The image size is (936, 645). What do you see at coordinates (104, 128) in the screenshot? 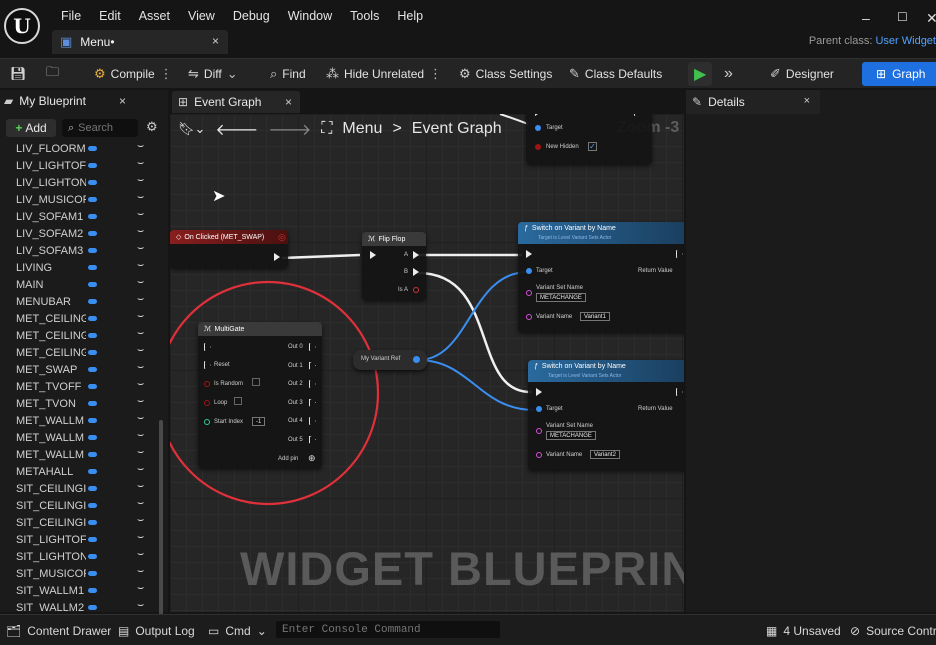
I see `search-input` at bounding box center [104, 128].